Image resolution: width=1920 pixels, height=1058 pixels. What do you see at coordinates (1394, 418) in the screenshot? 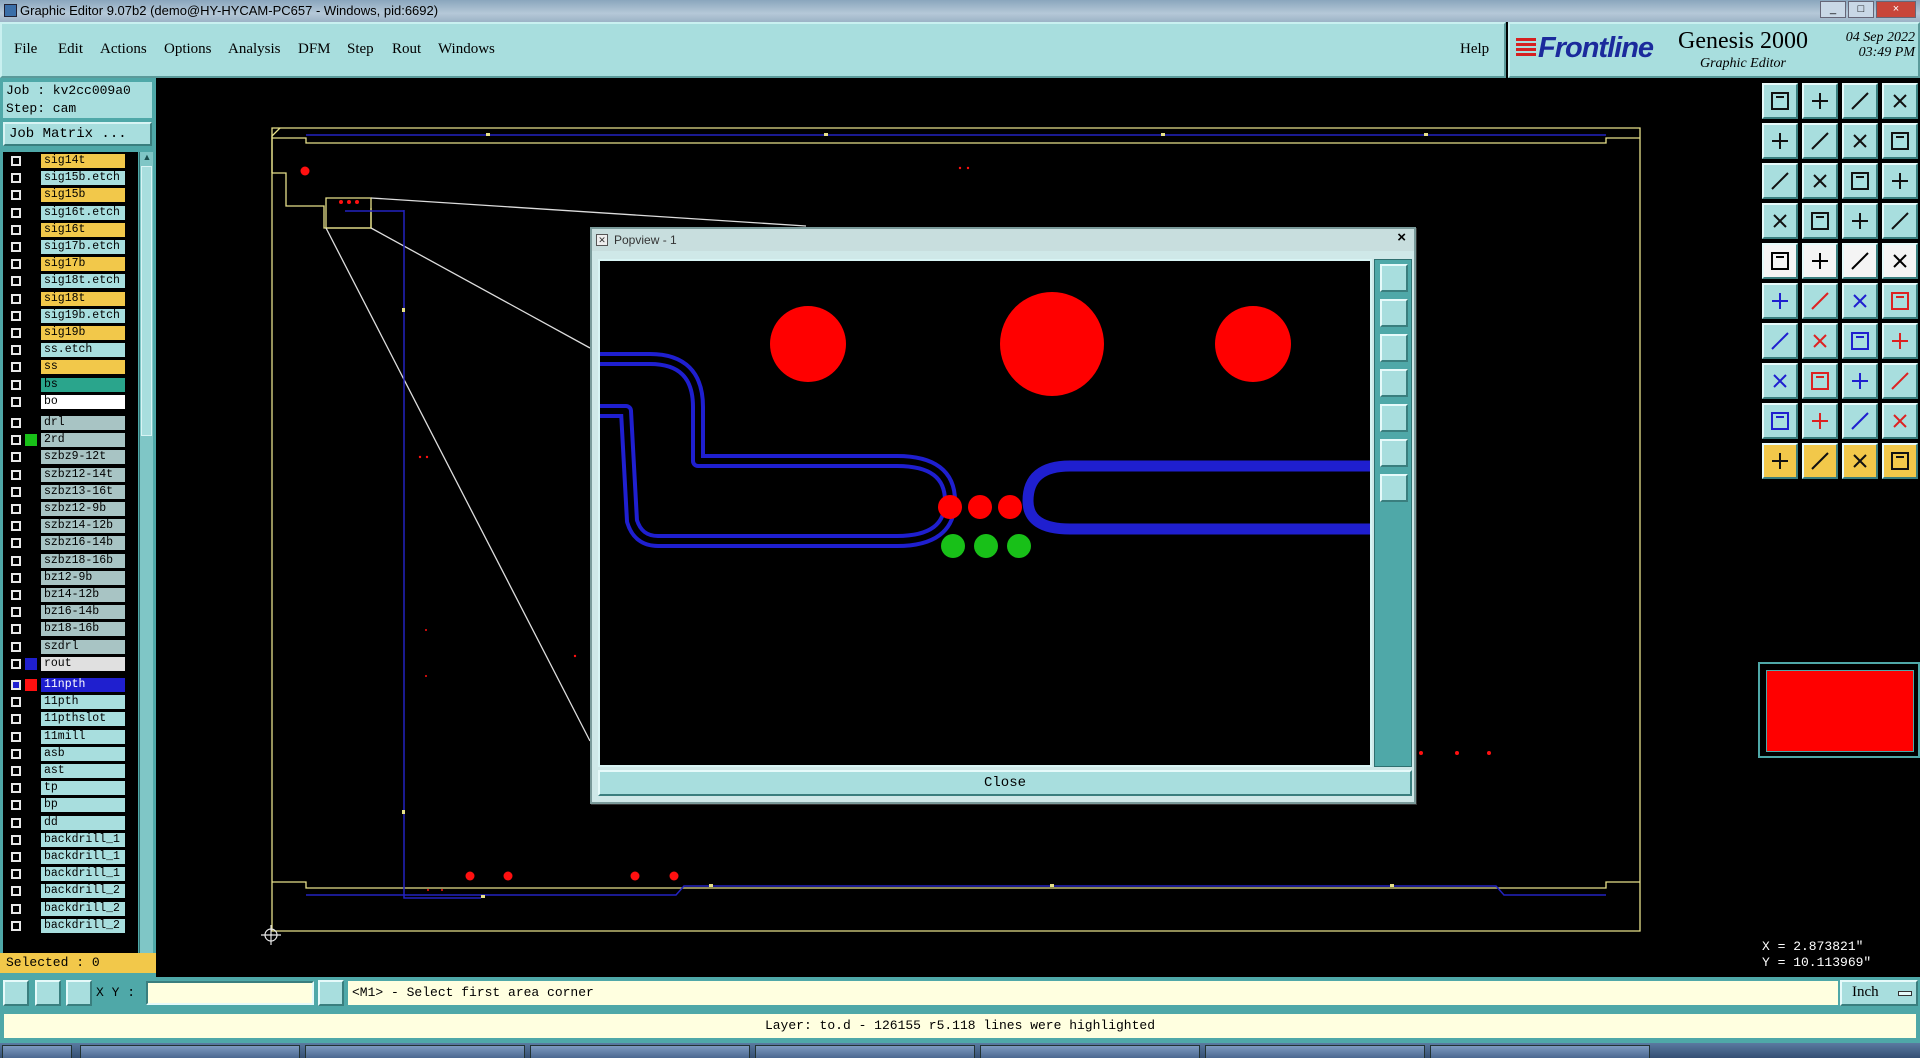
I see `popview-pan-right-icon` at bounding box center [1394, 418].